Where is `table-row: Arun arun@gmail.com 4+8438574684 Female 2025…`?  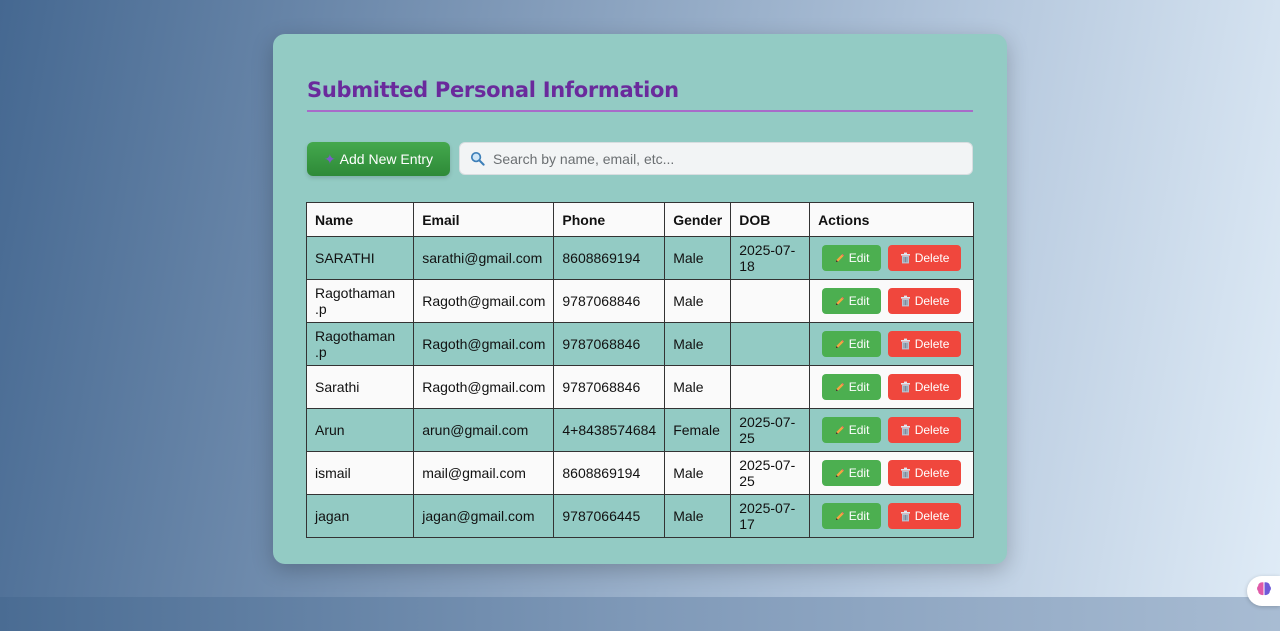 table-row: Arun arun@gmail.com 4+8438574684 Female 2025… is located at coordinates (639, 430).